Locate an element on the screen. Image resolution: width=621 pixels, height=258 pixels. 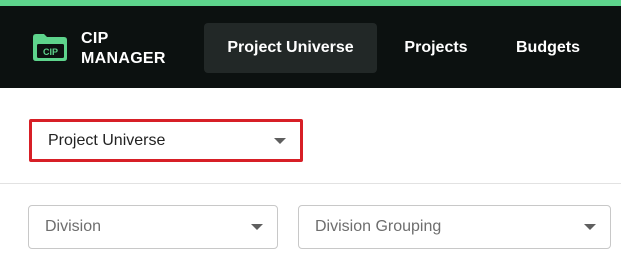
division-select: Division is located at coordinates (153, 227).